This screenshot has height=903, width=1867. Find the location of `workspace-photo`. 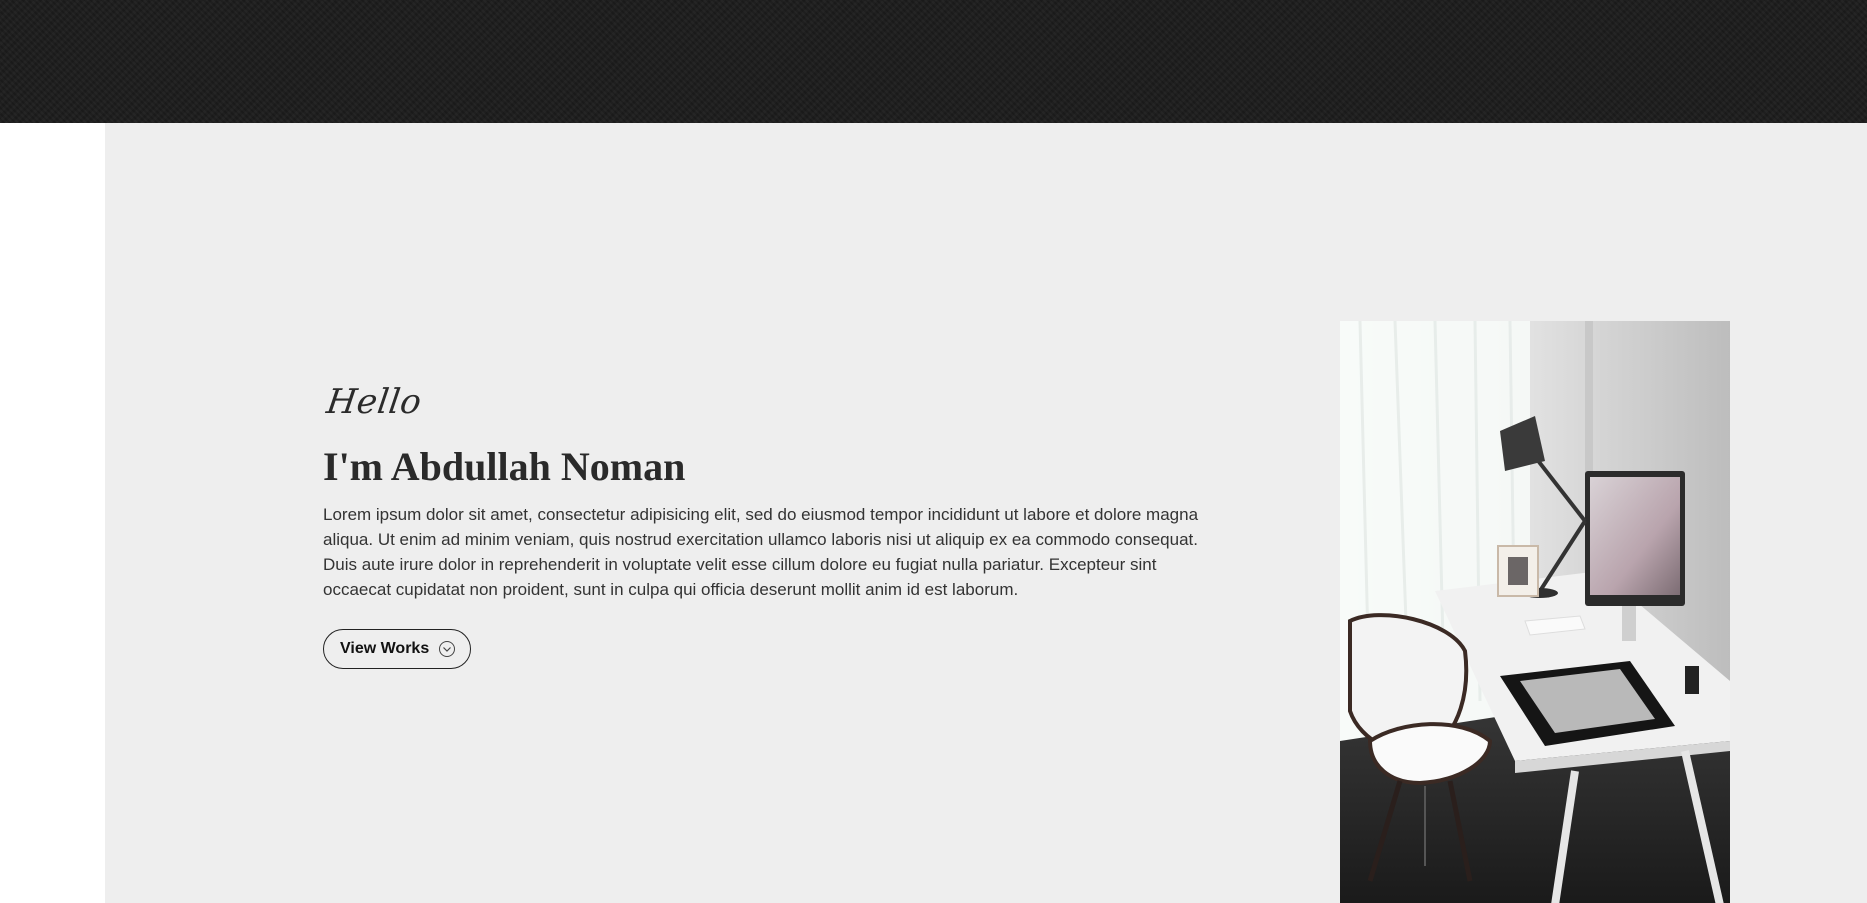

workspace-photo is located at coordinates (1535, 612).